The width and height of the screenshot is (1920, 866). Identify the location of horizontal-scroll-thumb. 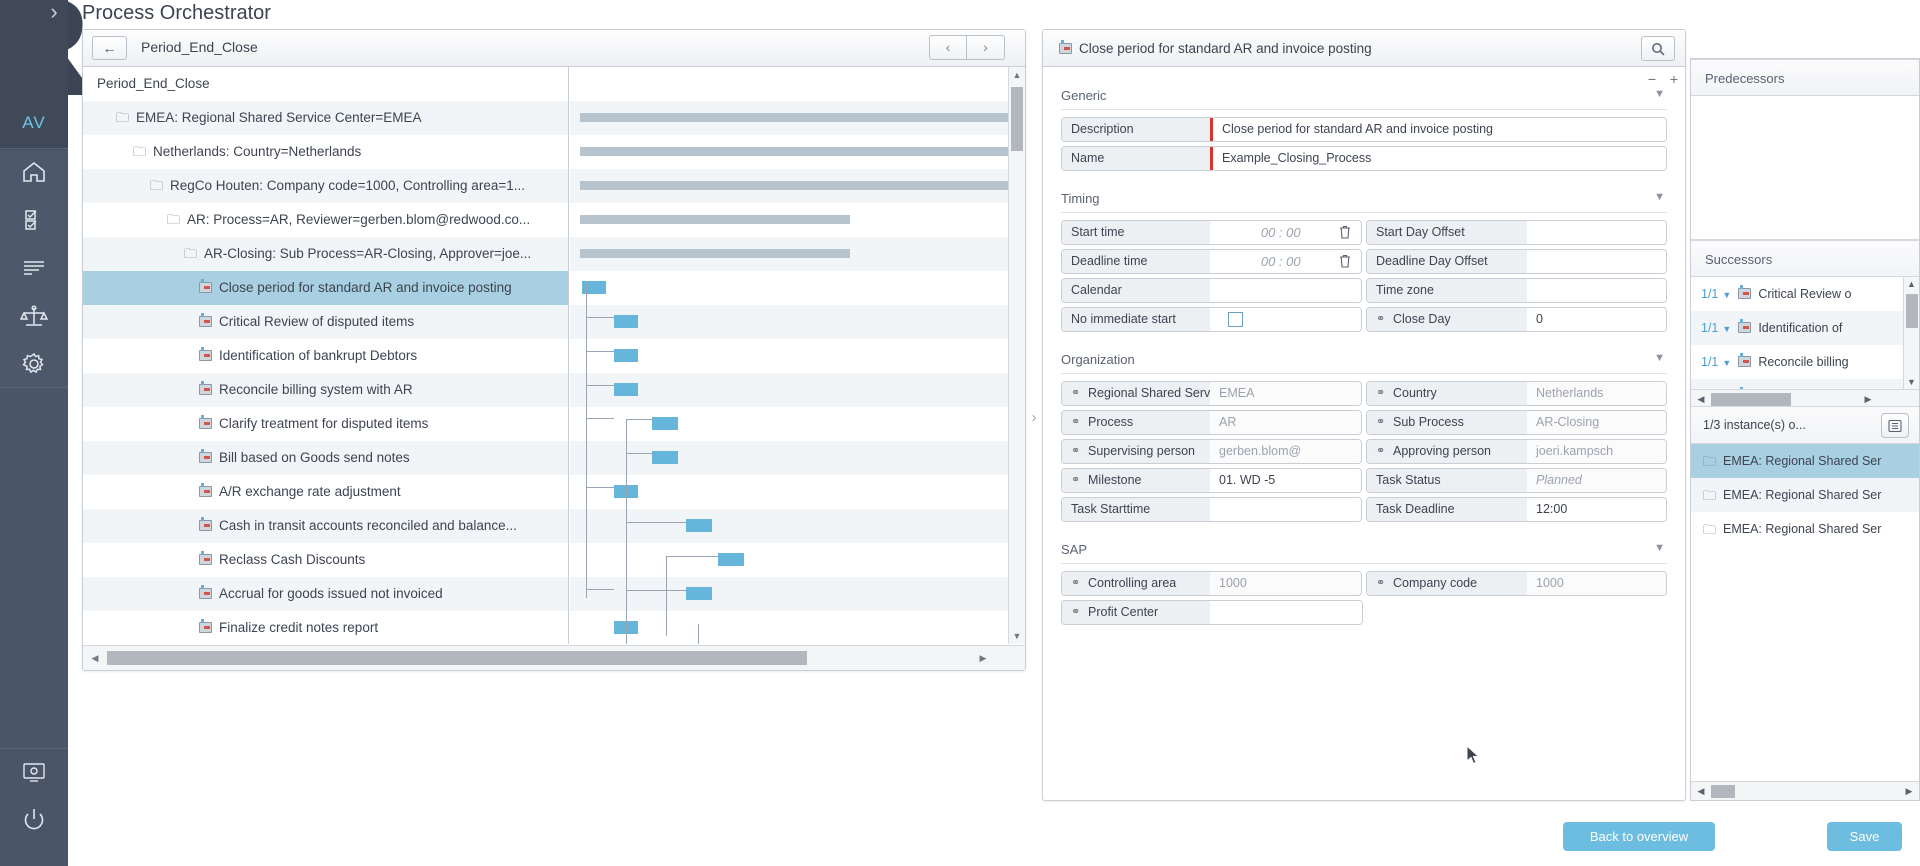
(457, 658).